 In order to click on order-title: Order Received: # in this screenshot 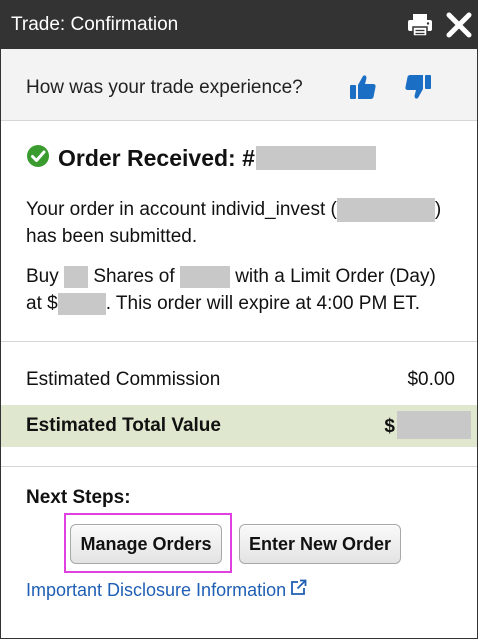, I will do `click(217, 158)`.